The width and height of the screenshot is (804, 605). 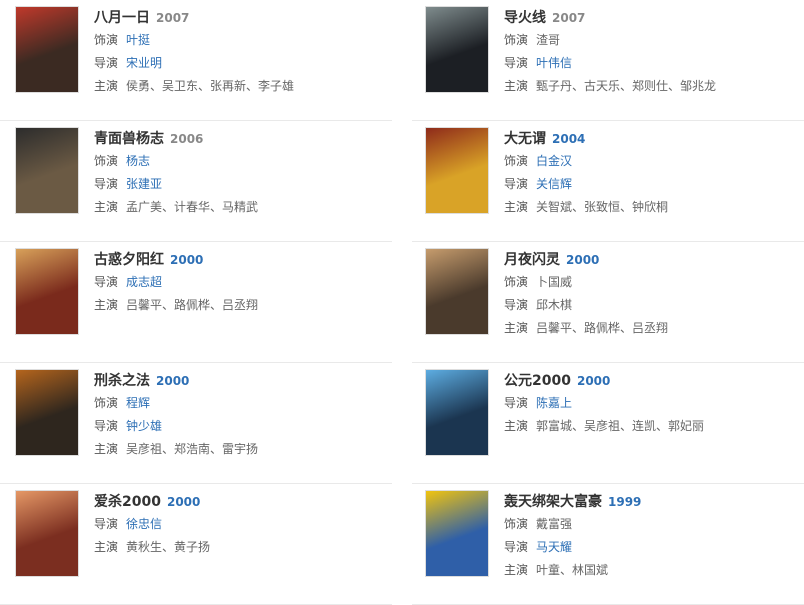 What do you see at coordinates (127, 502) in the screenshot?
I see `movie-title: 爱杀2000` at bounding box center [127, 502].